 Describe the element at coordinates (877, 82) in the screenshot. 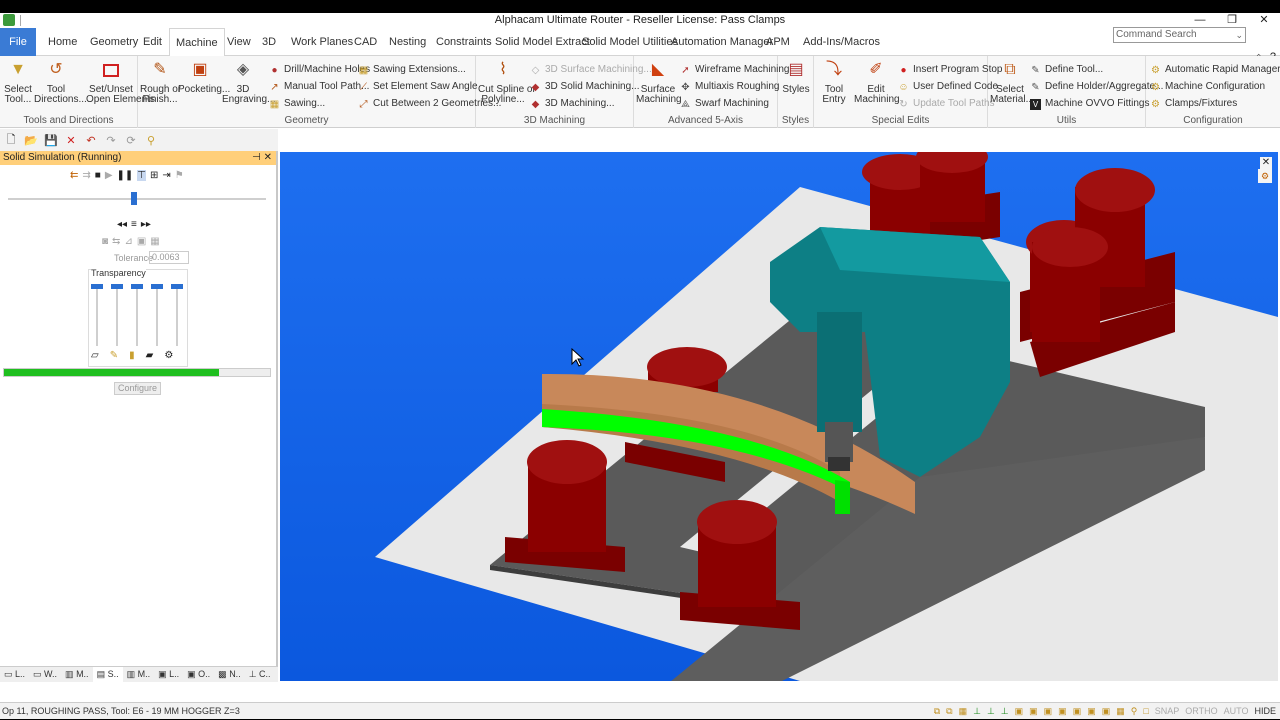

I see `edit-machining-button: ✐ Edit Machining` at that location.